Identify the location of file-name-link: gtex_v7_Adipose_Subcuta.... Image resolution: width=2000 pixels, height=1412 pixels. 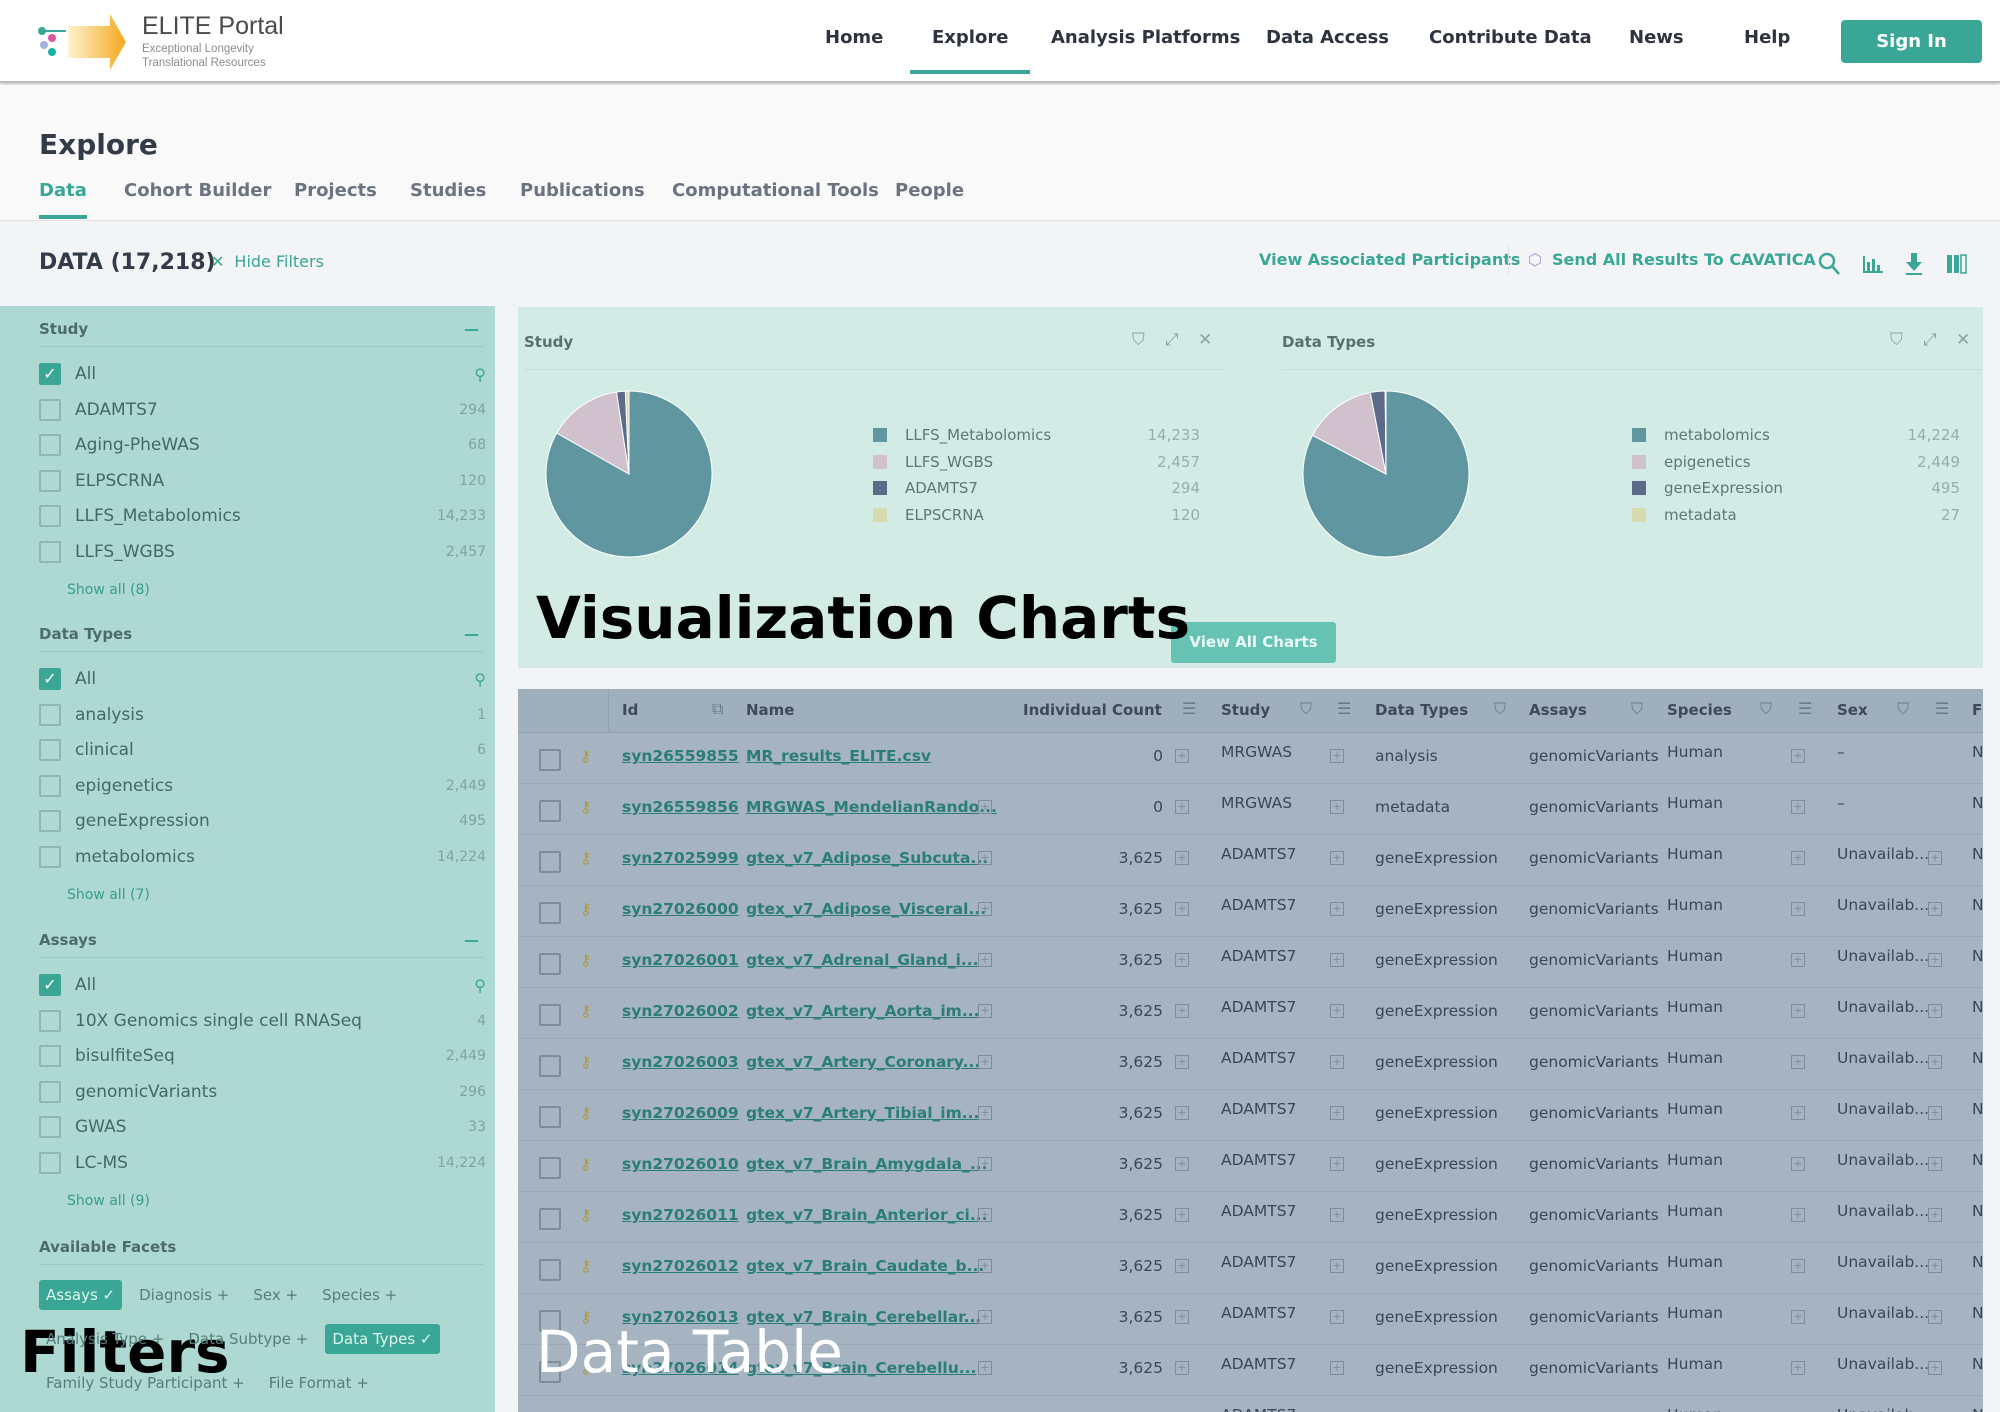
(867, 858).